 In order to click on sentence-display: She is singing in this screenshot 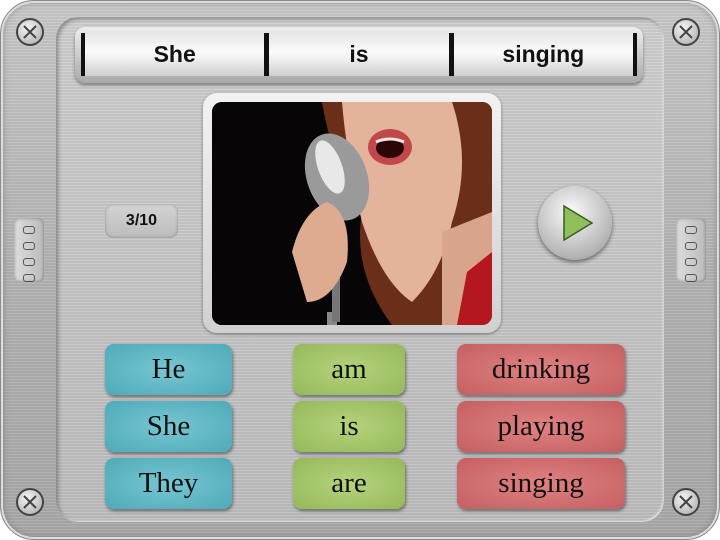, I will do `click(359, 55)`.